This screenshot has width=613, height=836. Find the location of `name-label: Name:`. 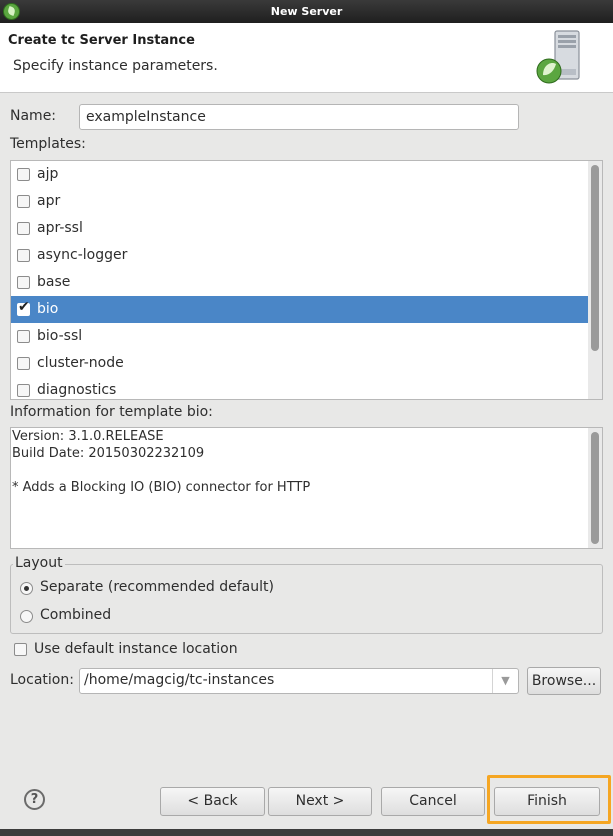

name-label: Name: is located at coordinates (33, 116).